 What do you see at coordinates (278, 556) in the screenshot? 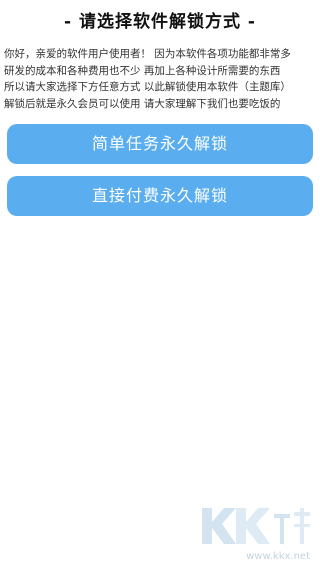
I see `watermark-url: www.kkx.net` at bounding box center [278, 556].